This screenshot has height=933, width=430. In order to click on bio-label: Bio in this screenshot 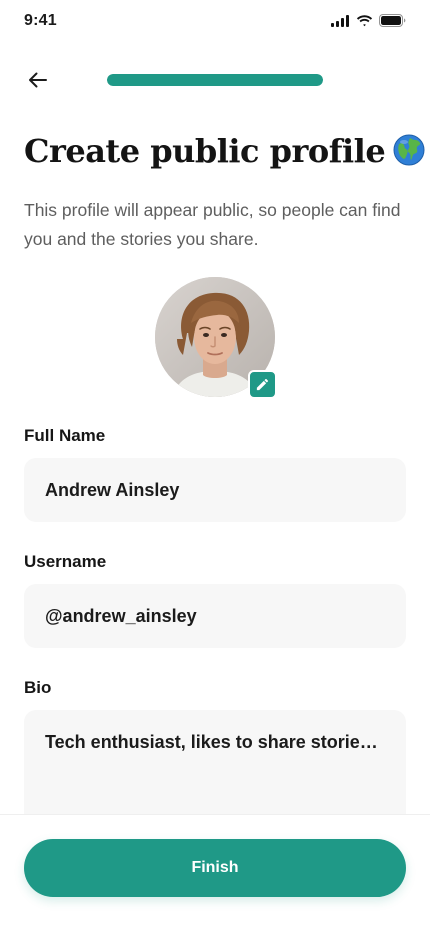, I will do `click(38, 687)`.